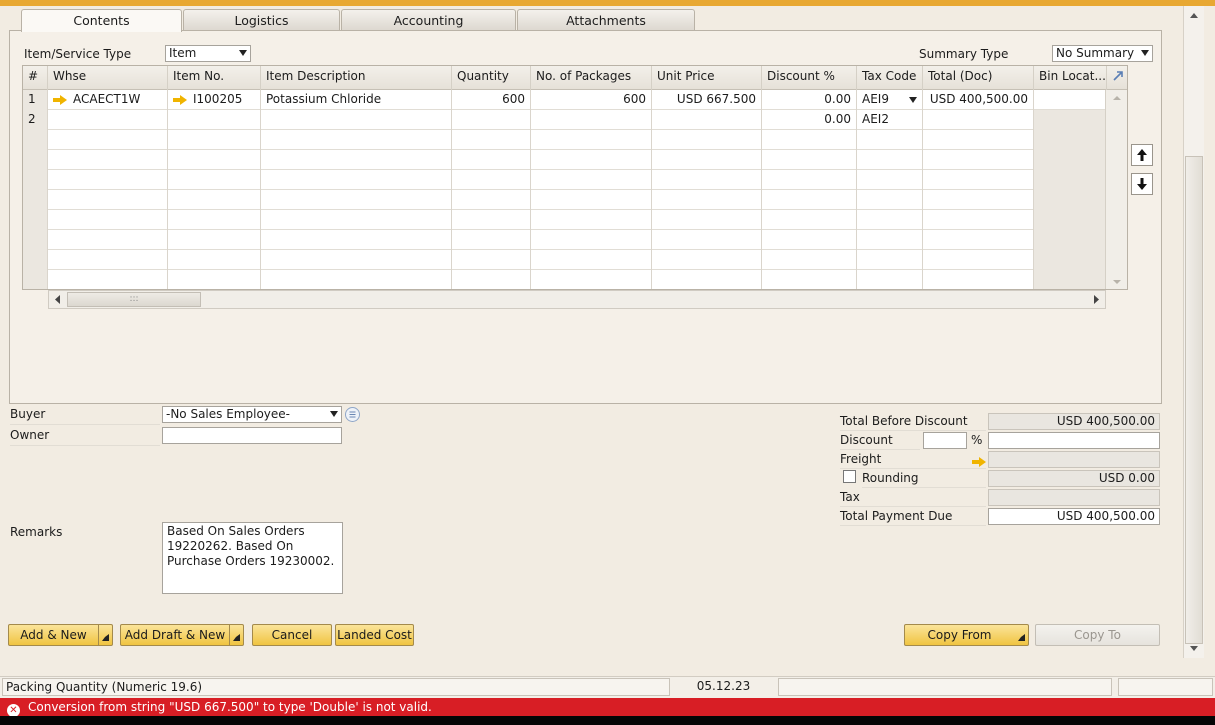  What do you see at coordinates (1074, 421) in the screenshot?
I see `total-before-discount-value: USD 400,500.00` at bounding box center [1074, 421].